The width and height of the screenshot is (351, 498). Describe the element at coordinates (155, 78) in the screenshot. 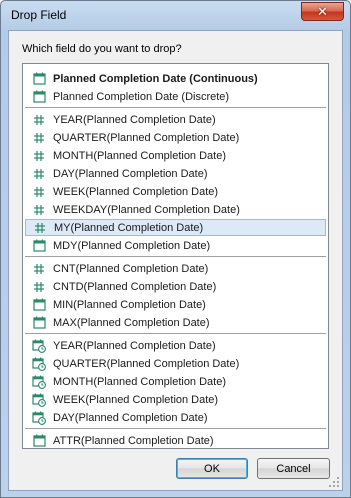

I see `field-option-label: Planned Completion Date (Continuous)` at that location.